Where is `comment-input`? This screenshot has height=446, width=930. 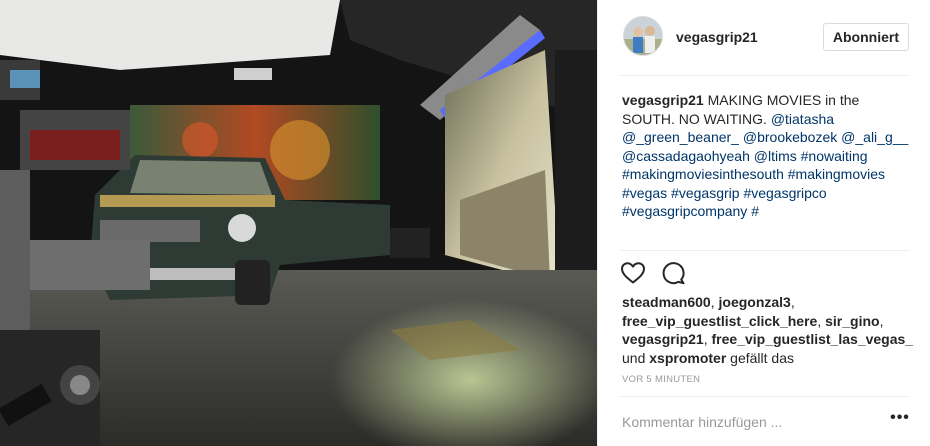 comment-input is located at coordinates (747, 422).